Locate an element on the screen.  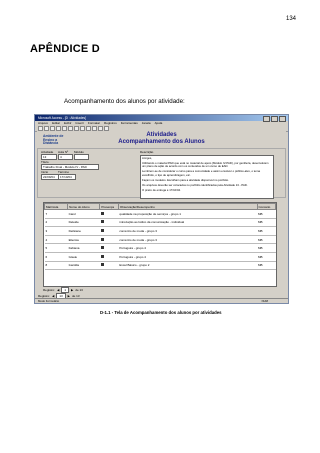
inicio-field: 22/09/04 is located at coordinates (50, 177).